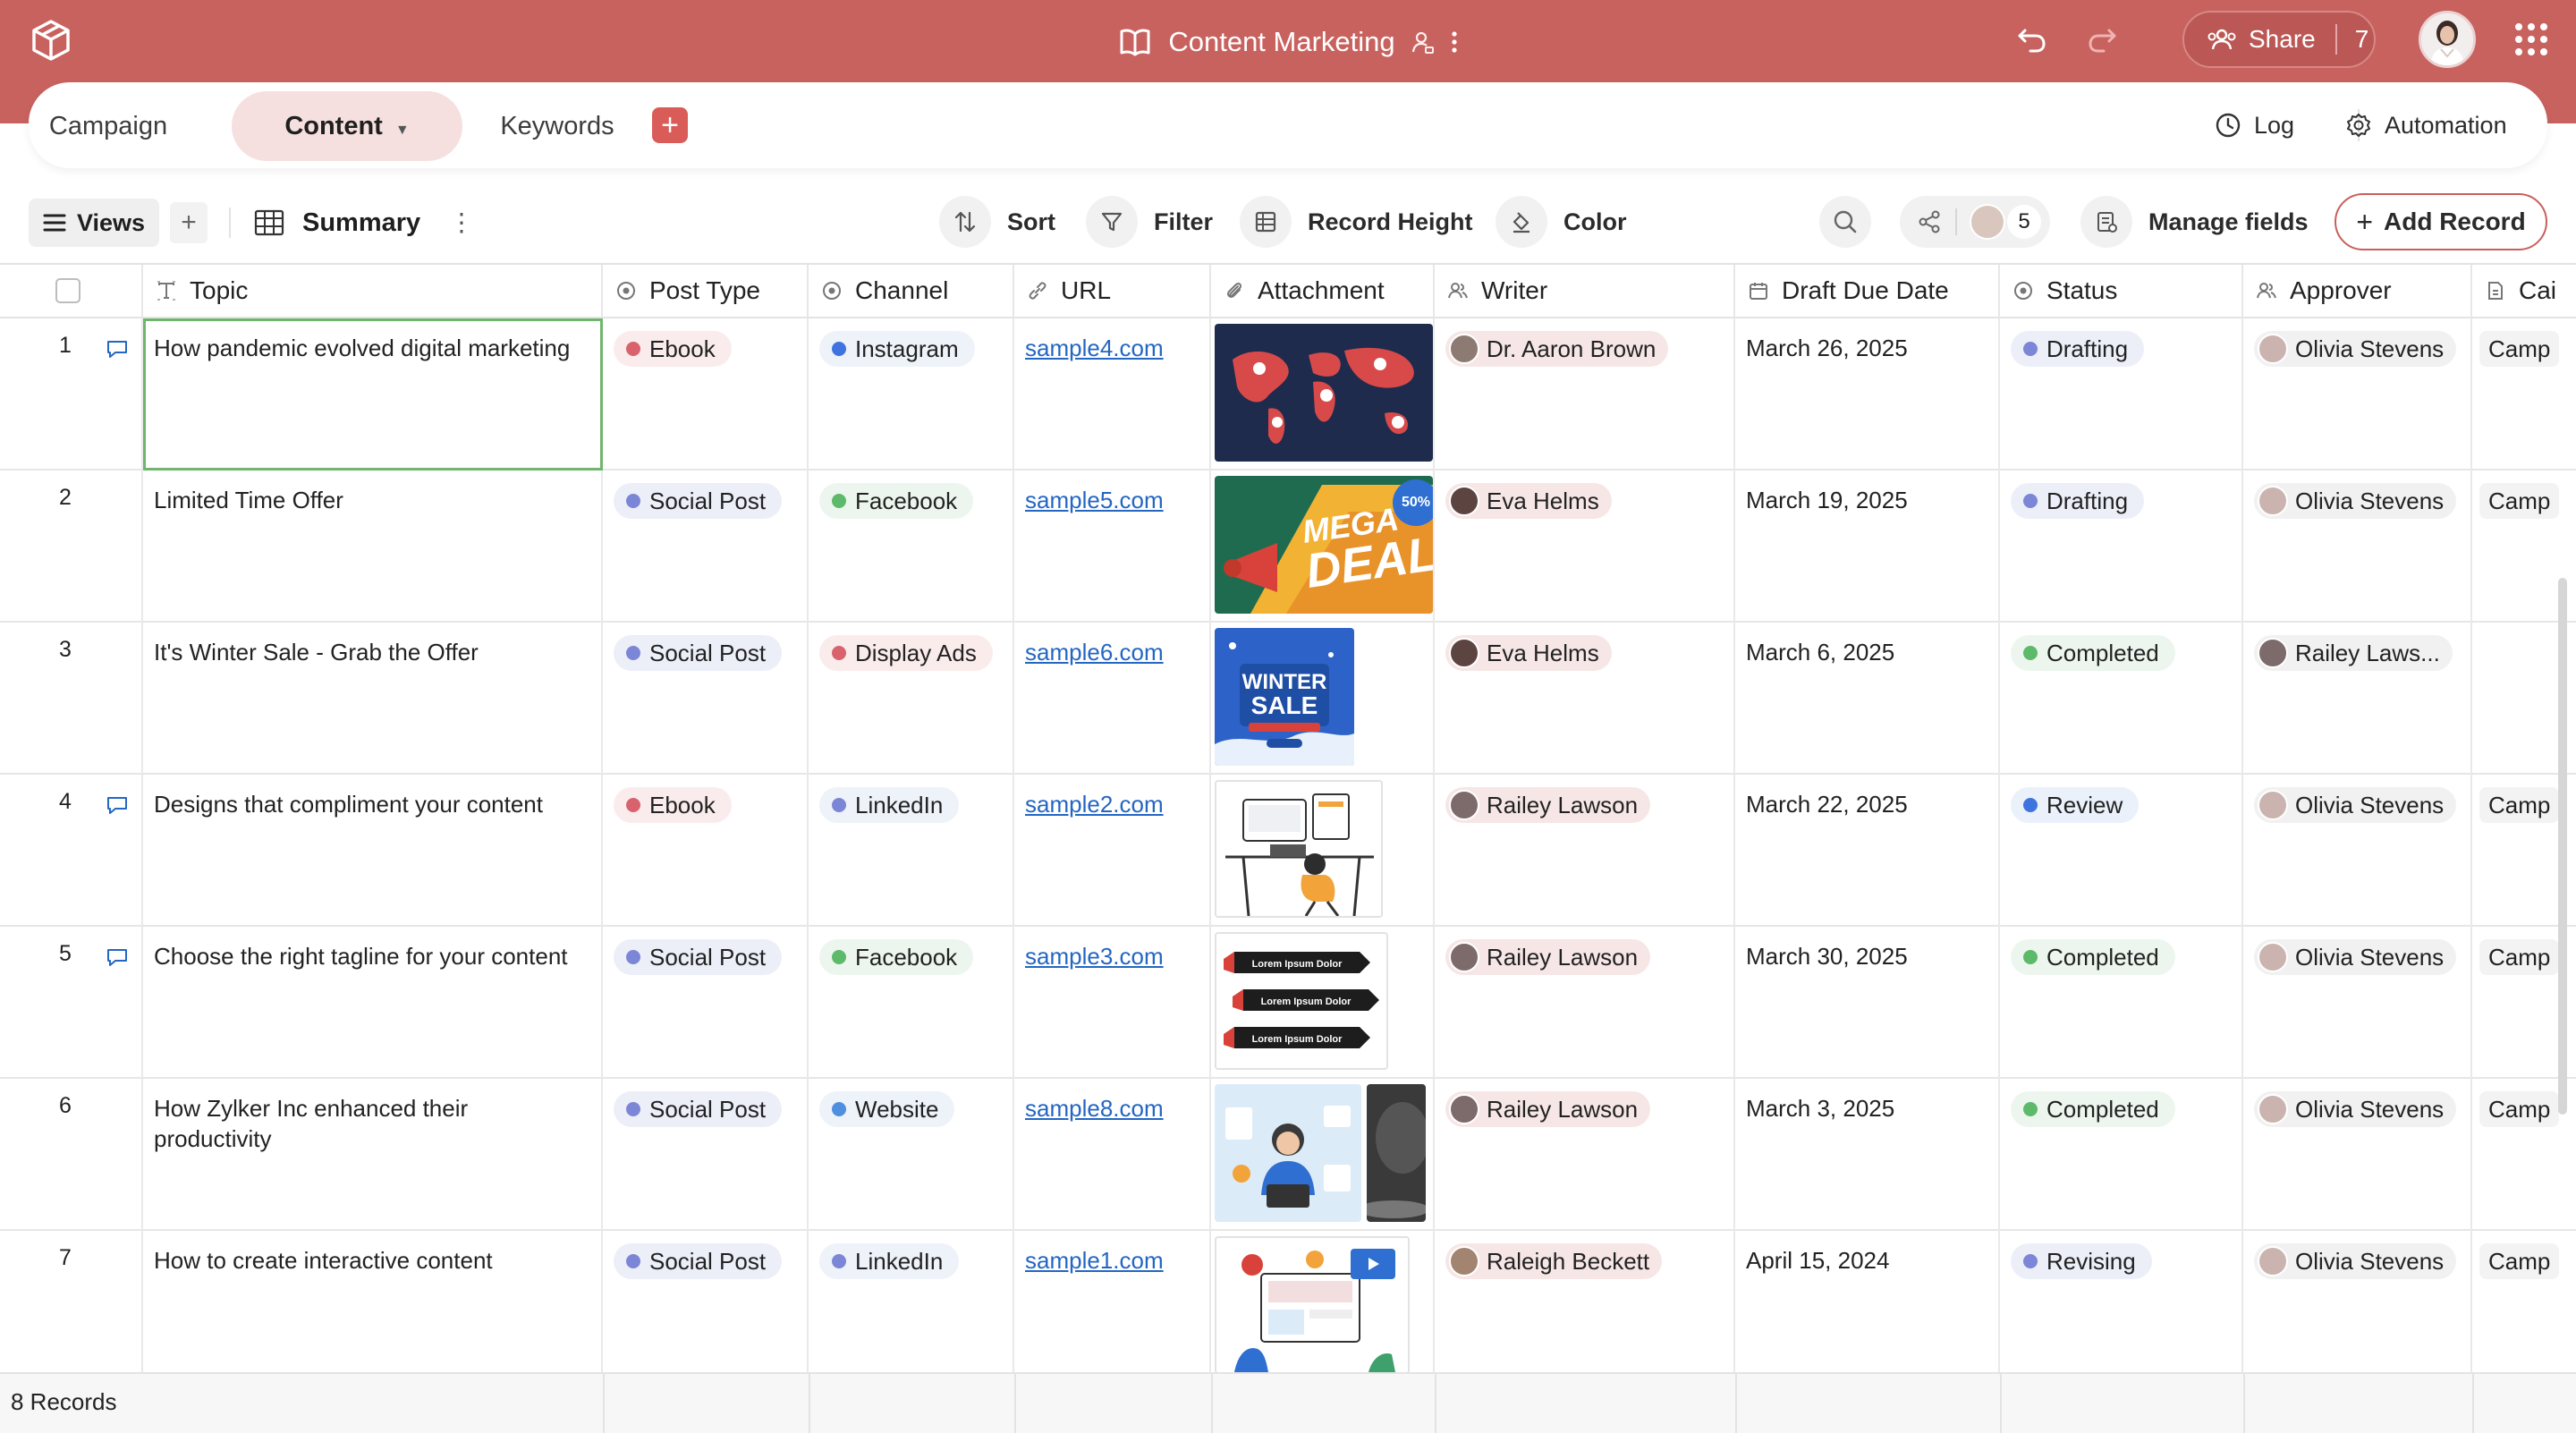 The width and height of the screenshot is (2576, 1433). What do you see at coordinates (911, 699) in the screenshot?
I see `channel-cell: Display Ads` at bounding box center [911, 699].